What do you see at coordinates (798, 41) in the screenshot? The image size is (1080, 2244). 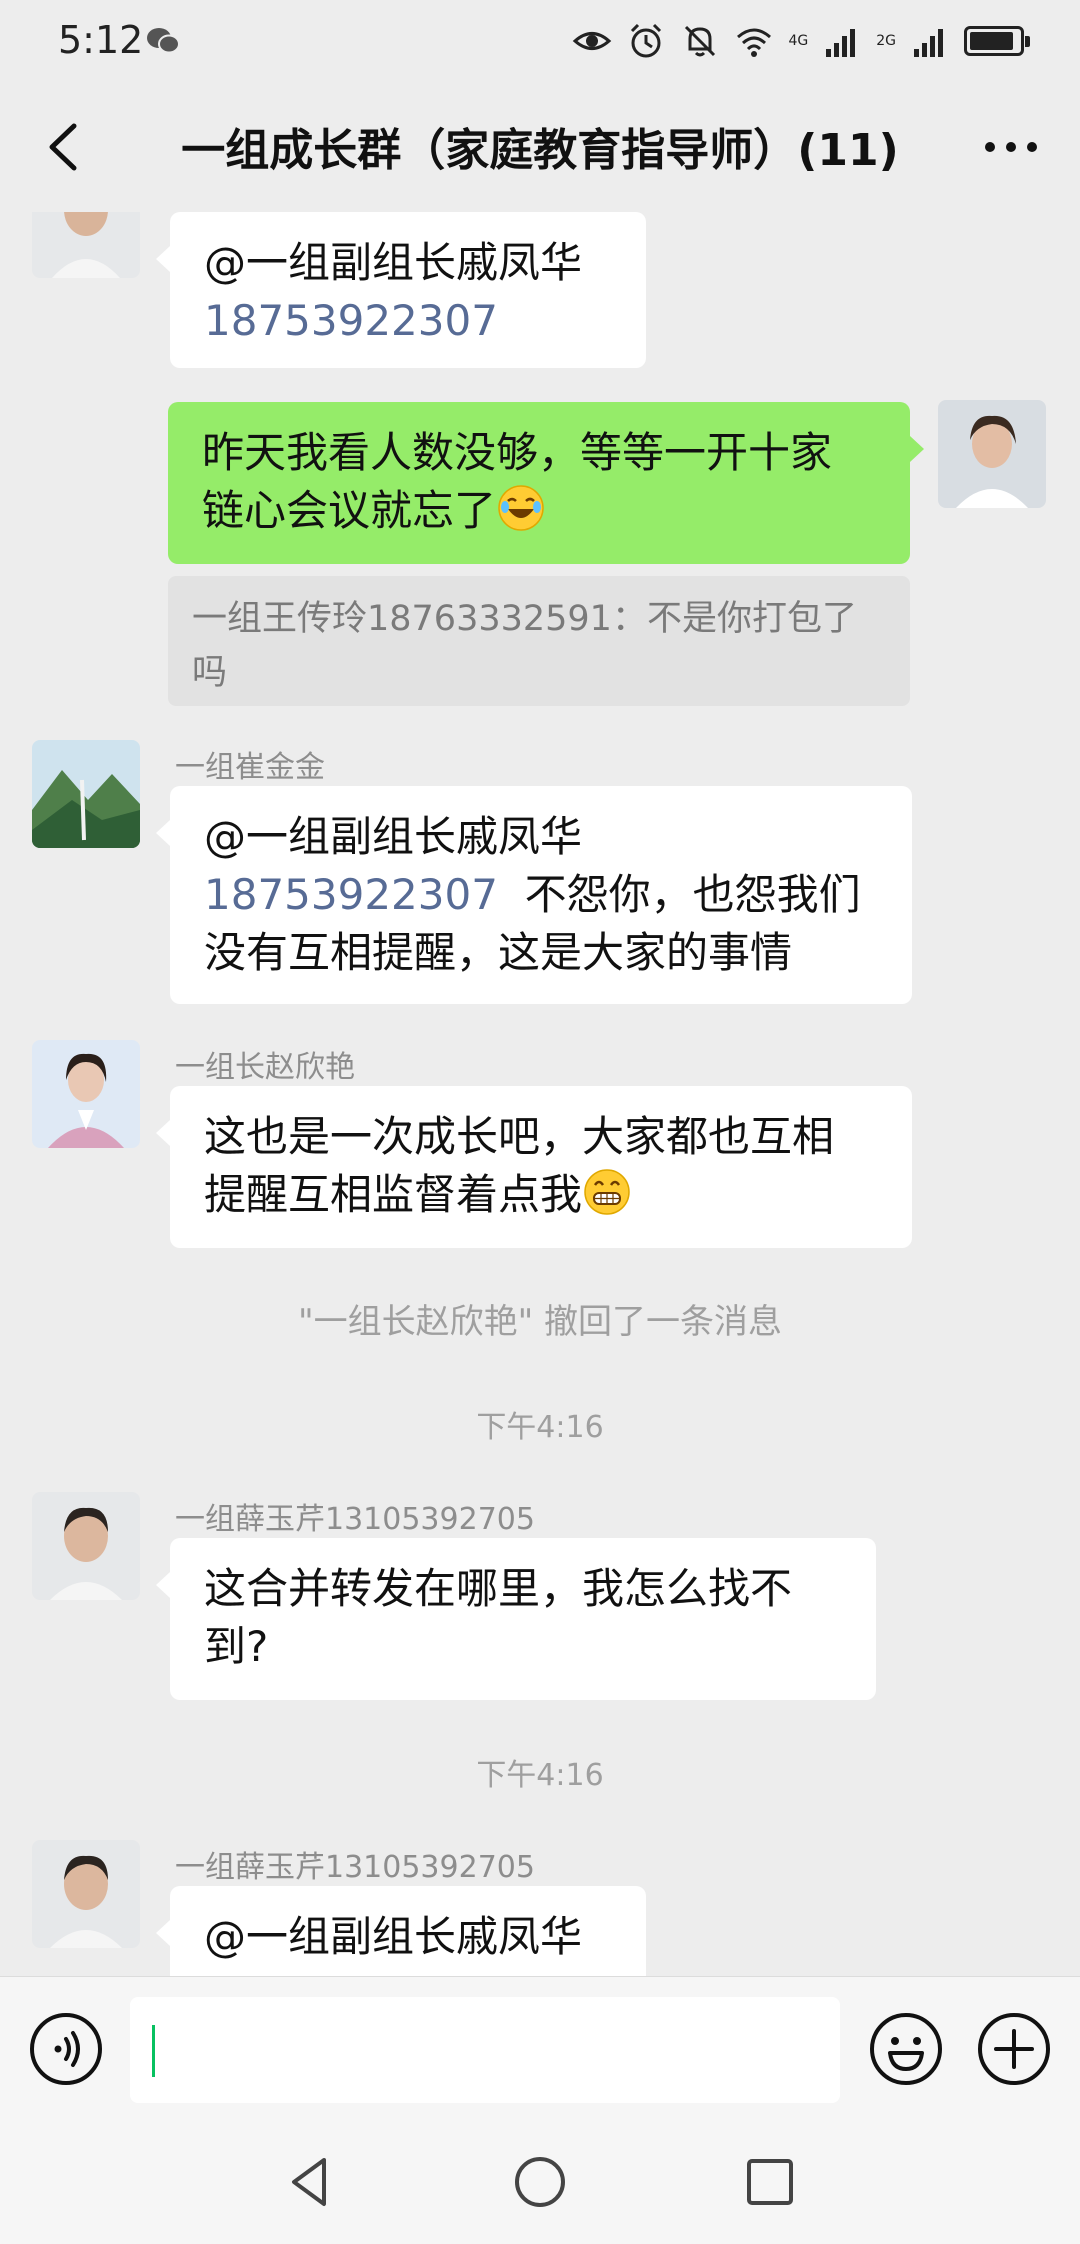 I see `network-type-1: 4G` at bounding box center [798, 41].